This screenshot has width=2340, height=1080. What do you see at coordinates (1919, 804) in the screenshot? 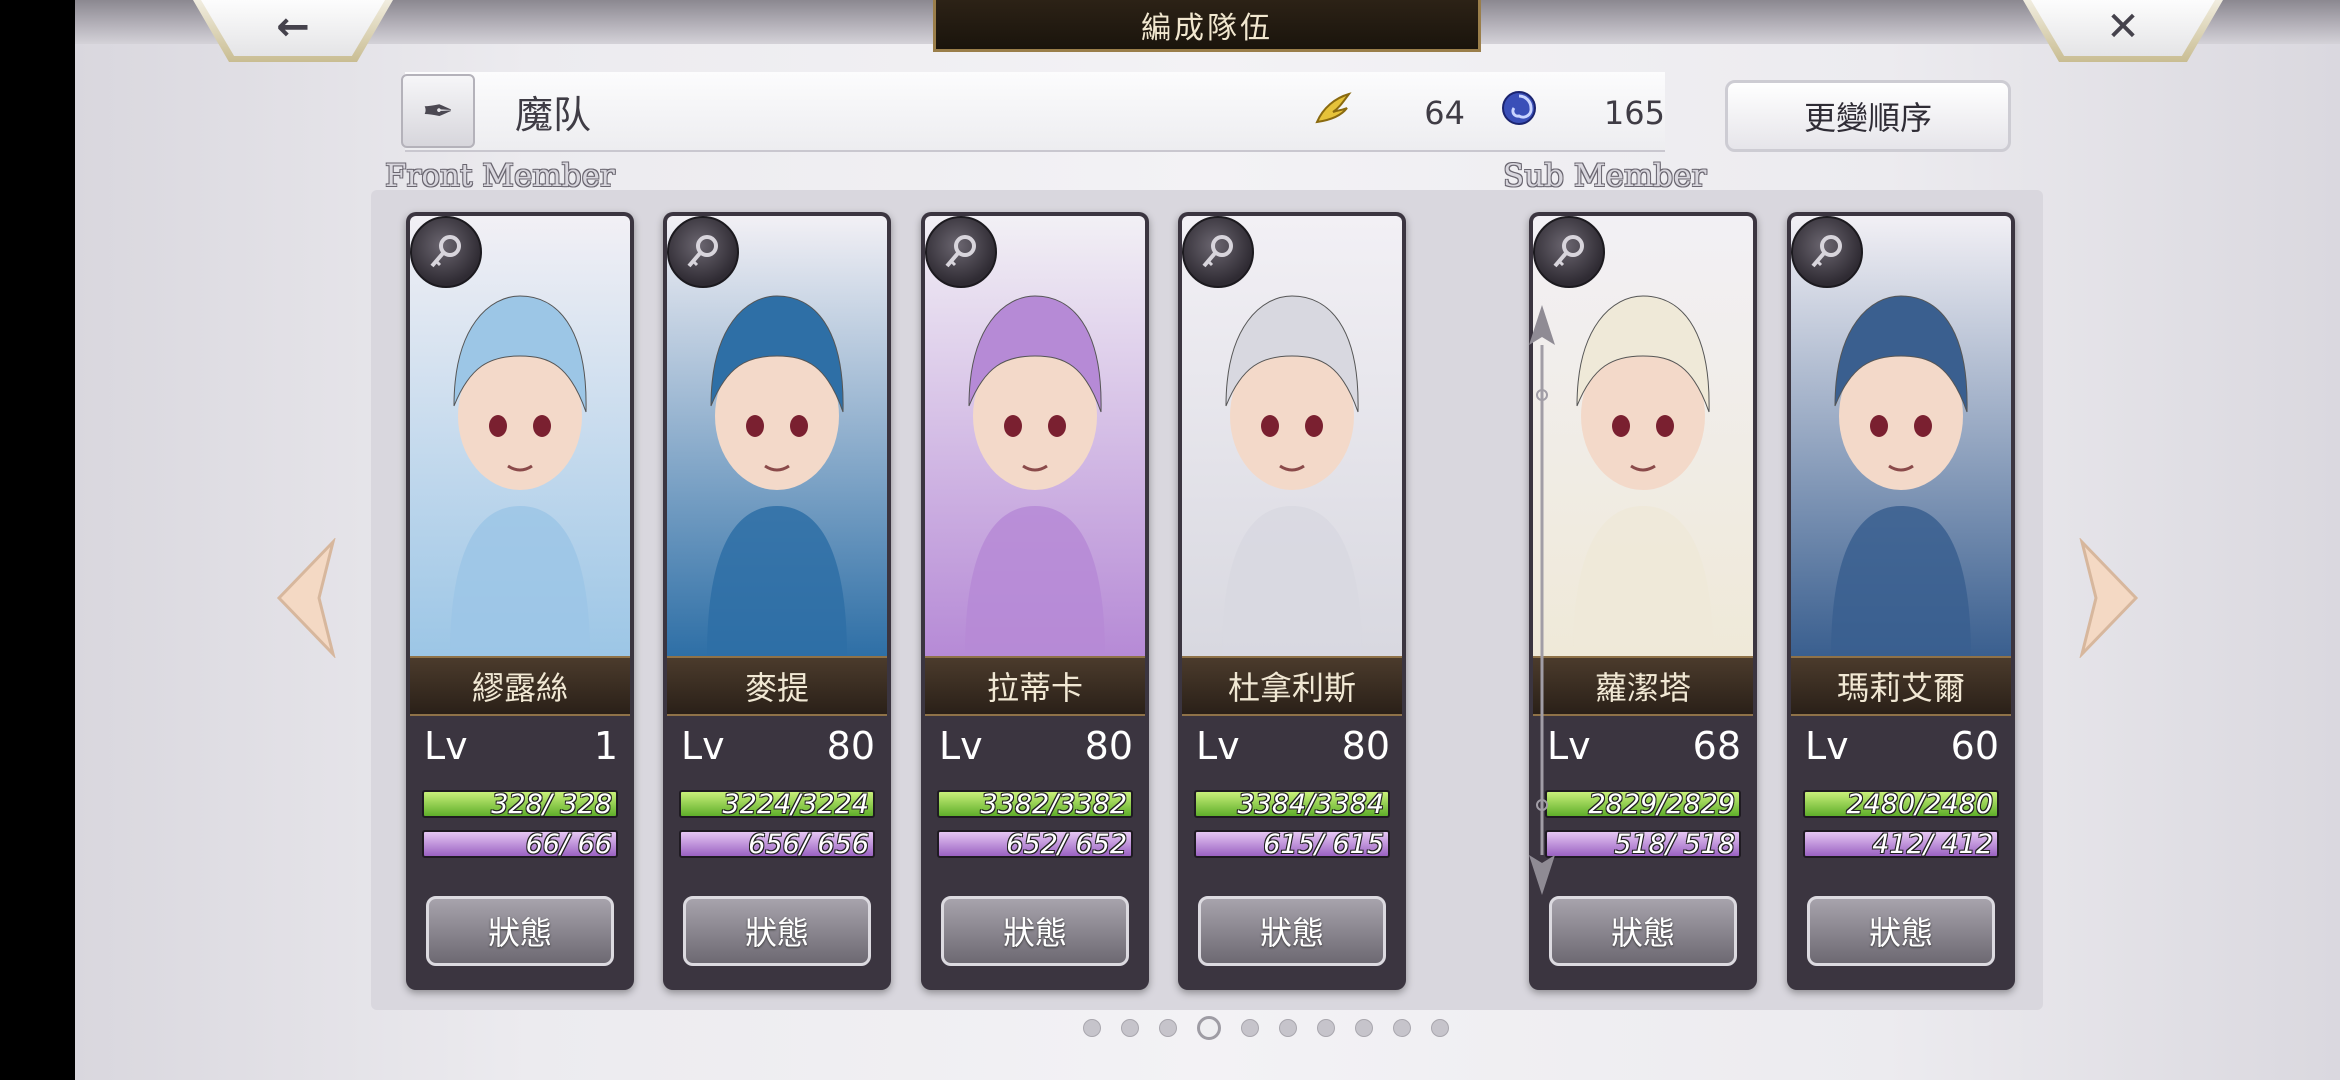
I see `hp-value: 2480/2480` at bounding box center [1919, 804].